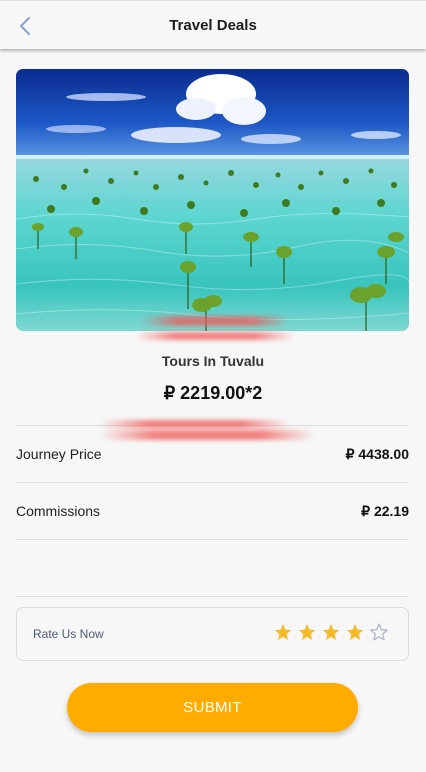 This screenshot has width=426, height=772. I want to click on rating-card: Rate Us Now, so click(212, 634).